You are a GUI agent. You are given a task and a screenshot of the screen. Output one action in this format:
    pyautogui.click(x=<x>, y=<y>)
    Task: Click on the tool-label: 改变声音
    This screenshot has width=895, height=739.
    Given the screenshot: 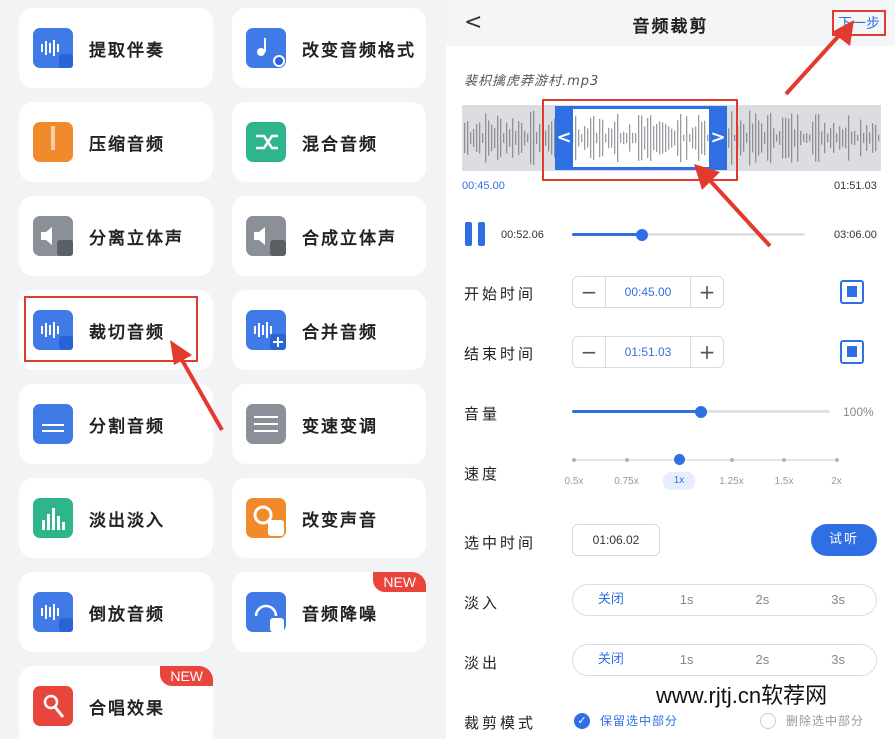 What is the action you would take?
    pyautogui.click(x=340, y=520)
    